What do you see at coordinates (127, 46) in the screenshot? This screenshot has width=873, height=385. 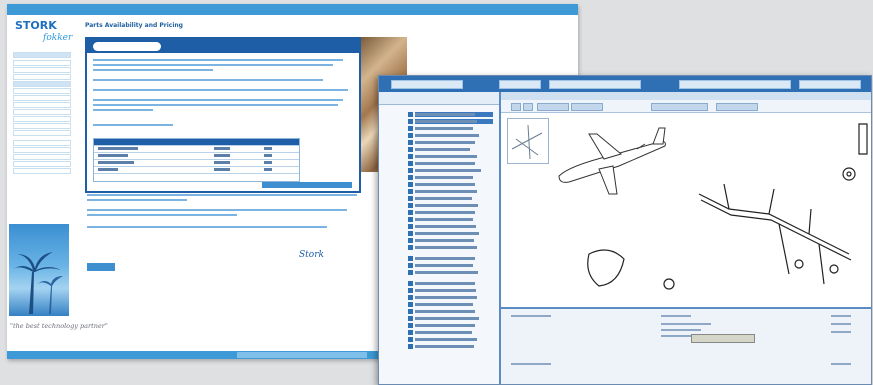 I see `panel-tab` at bounding box center [127, 46].